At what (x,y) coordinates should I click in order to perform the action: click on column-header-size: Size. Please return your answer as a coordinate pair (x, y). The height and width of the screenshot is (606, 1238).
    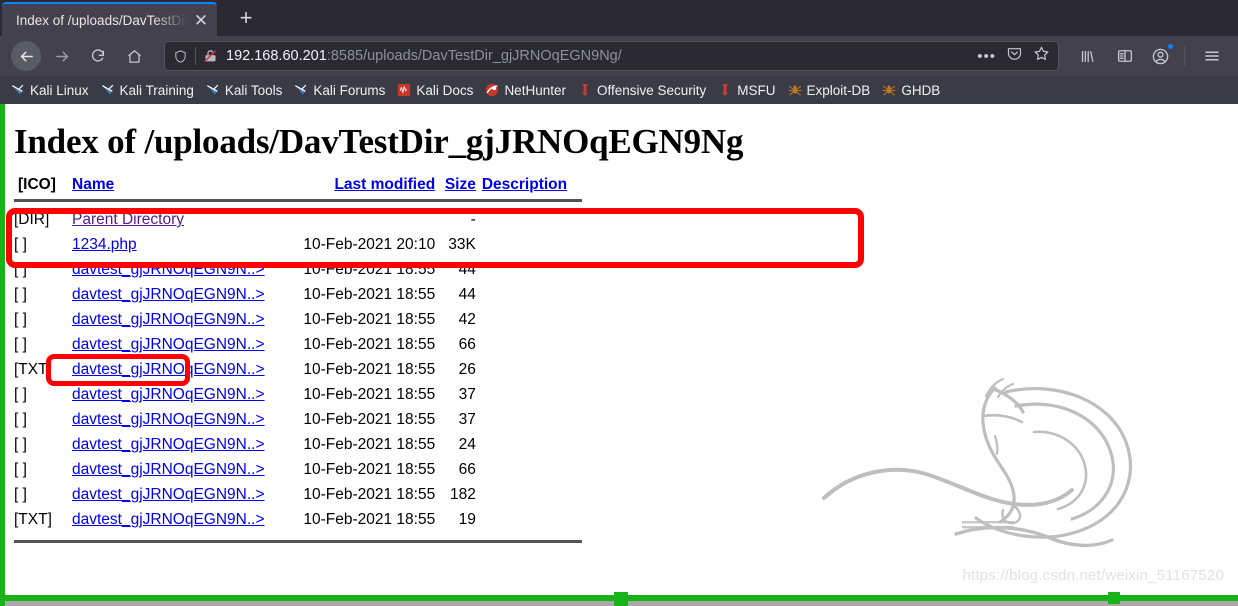
    Looking at the image, I should click on (461, 186).